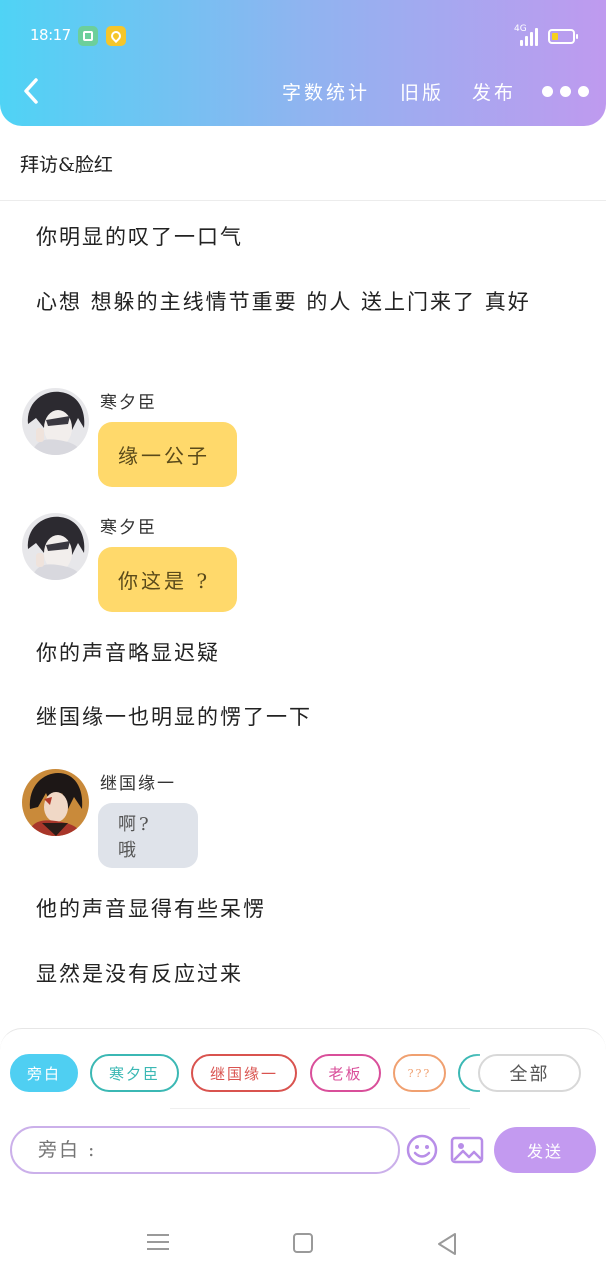 The height and width of the screenshot is (1280, 606). What do you see at coordinates (44, 1073) in the screenshot?
I see `role-chip-narrator: 旁白` at bounding box center [44, 1073].